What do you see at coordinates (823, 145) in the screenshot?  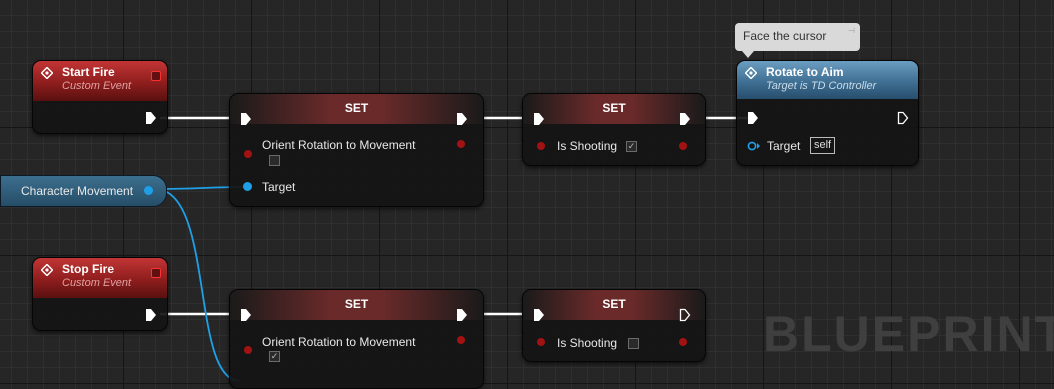 I see `target-value-field: self` at bounding box center [823, 145].